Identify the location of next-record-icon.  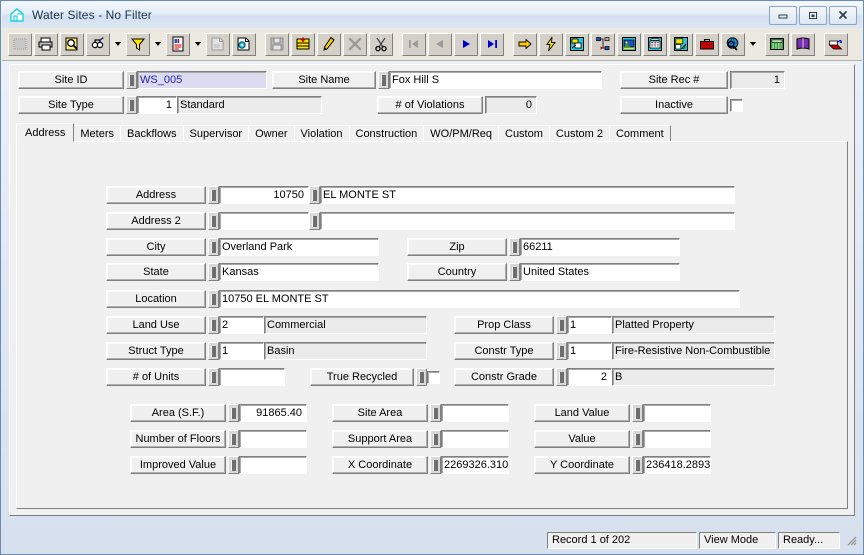
(466, 44).